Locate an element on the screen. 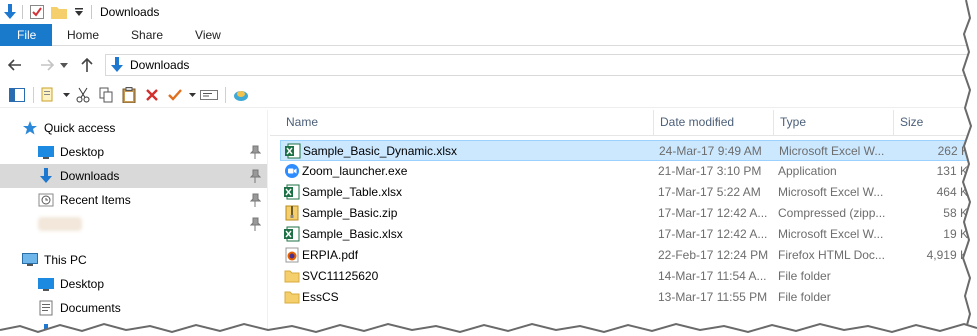  desktop-icon is located at coordinates (46, 152).